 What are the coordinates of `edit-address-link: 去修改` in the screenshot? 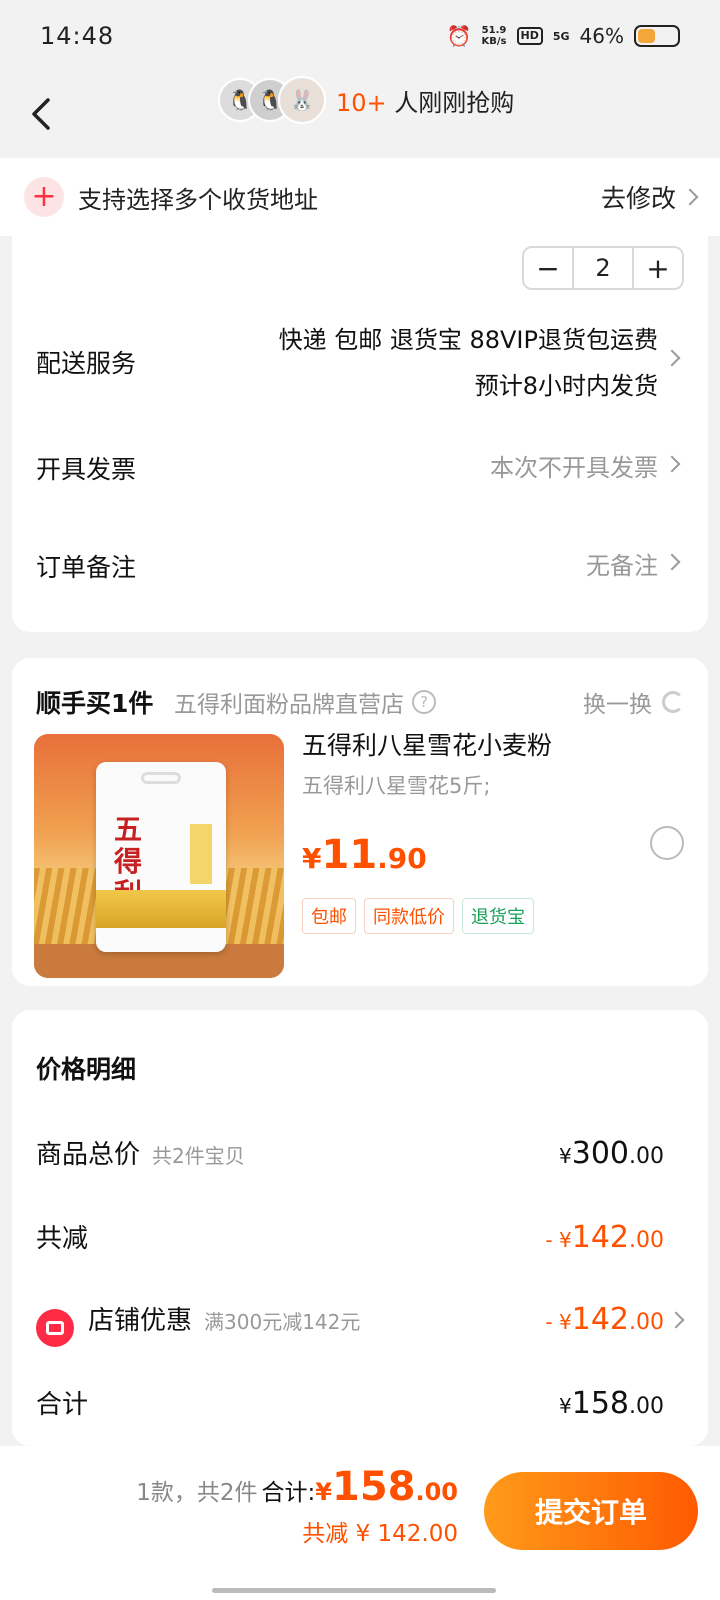 It's located at (650, 197).